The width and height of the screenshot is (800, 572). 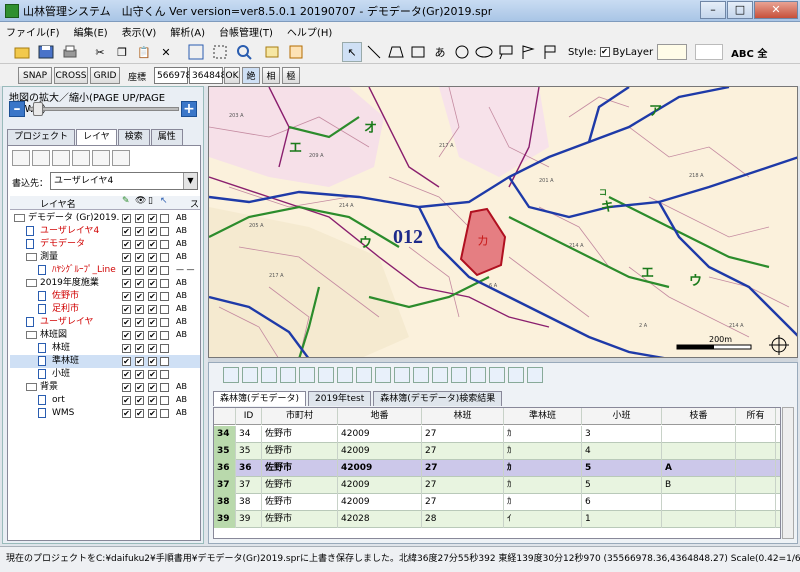 I want to click on relative-button: 相, so click(x=271, y=75).